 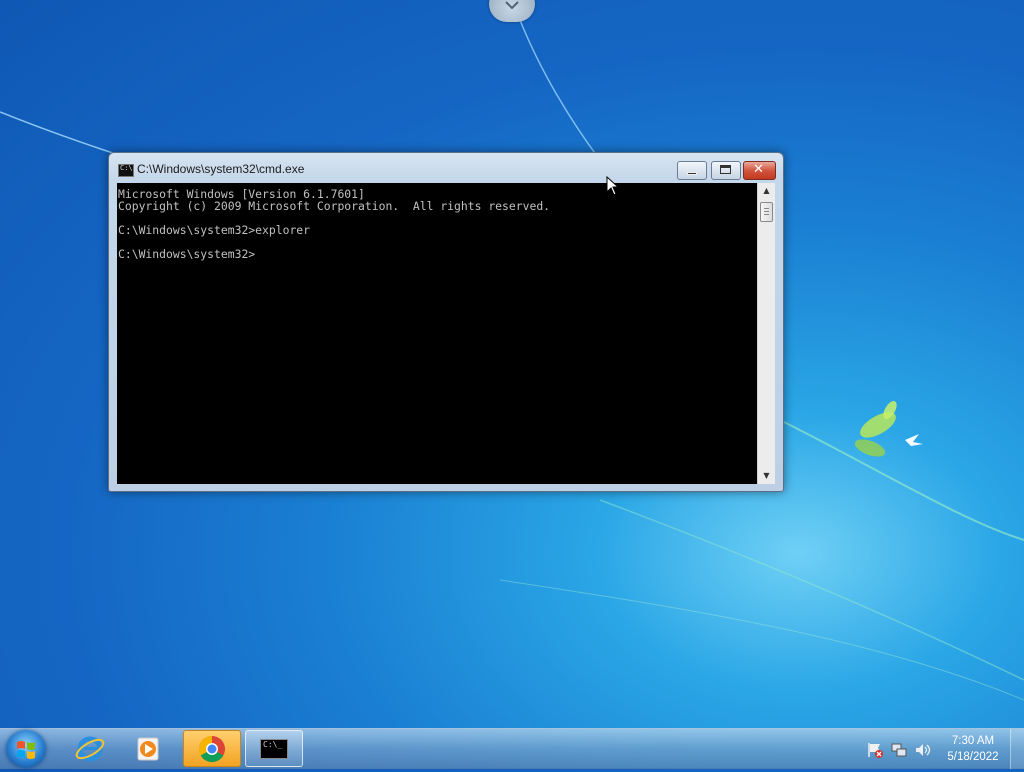 What do you see at coordinates (512, 5) in the screenshot?
I see `chevron-down-icon` at bounding box center [512, 5].